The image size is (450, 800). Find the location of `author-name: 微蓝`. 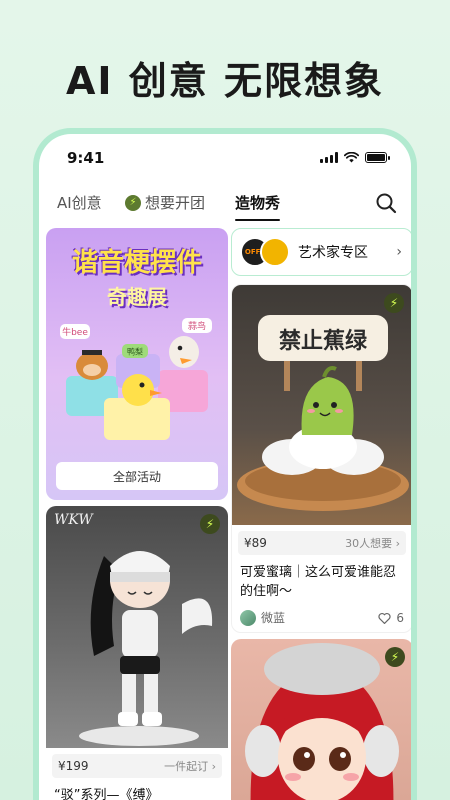

author-name: 微蓝 is located at coordinates (273, 618).